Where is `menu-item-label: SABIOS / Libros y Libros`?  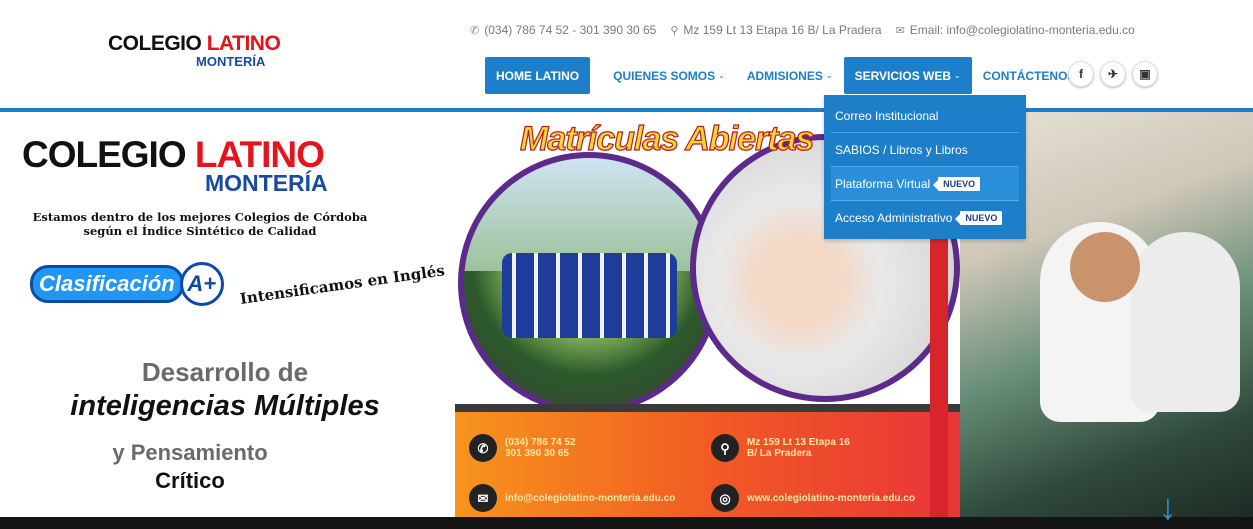
menu-item-label: SABIOS / Libros y Libros is located at coordinates (901, 149).